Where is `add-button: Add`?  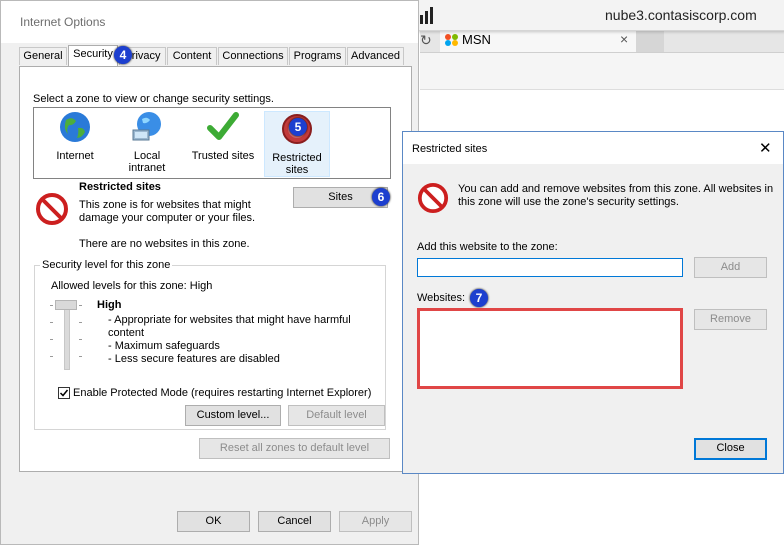 add-button: Add is located at coordinates (730, 267).